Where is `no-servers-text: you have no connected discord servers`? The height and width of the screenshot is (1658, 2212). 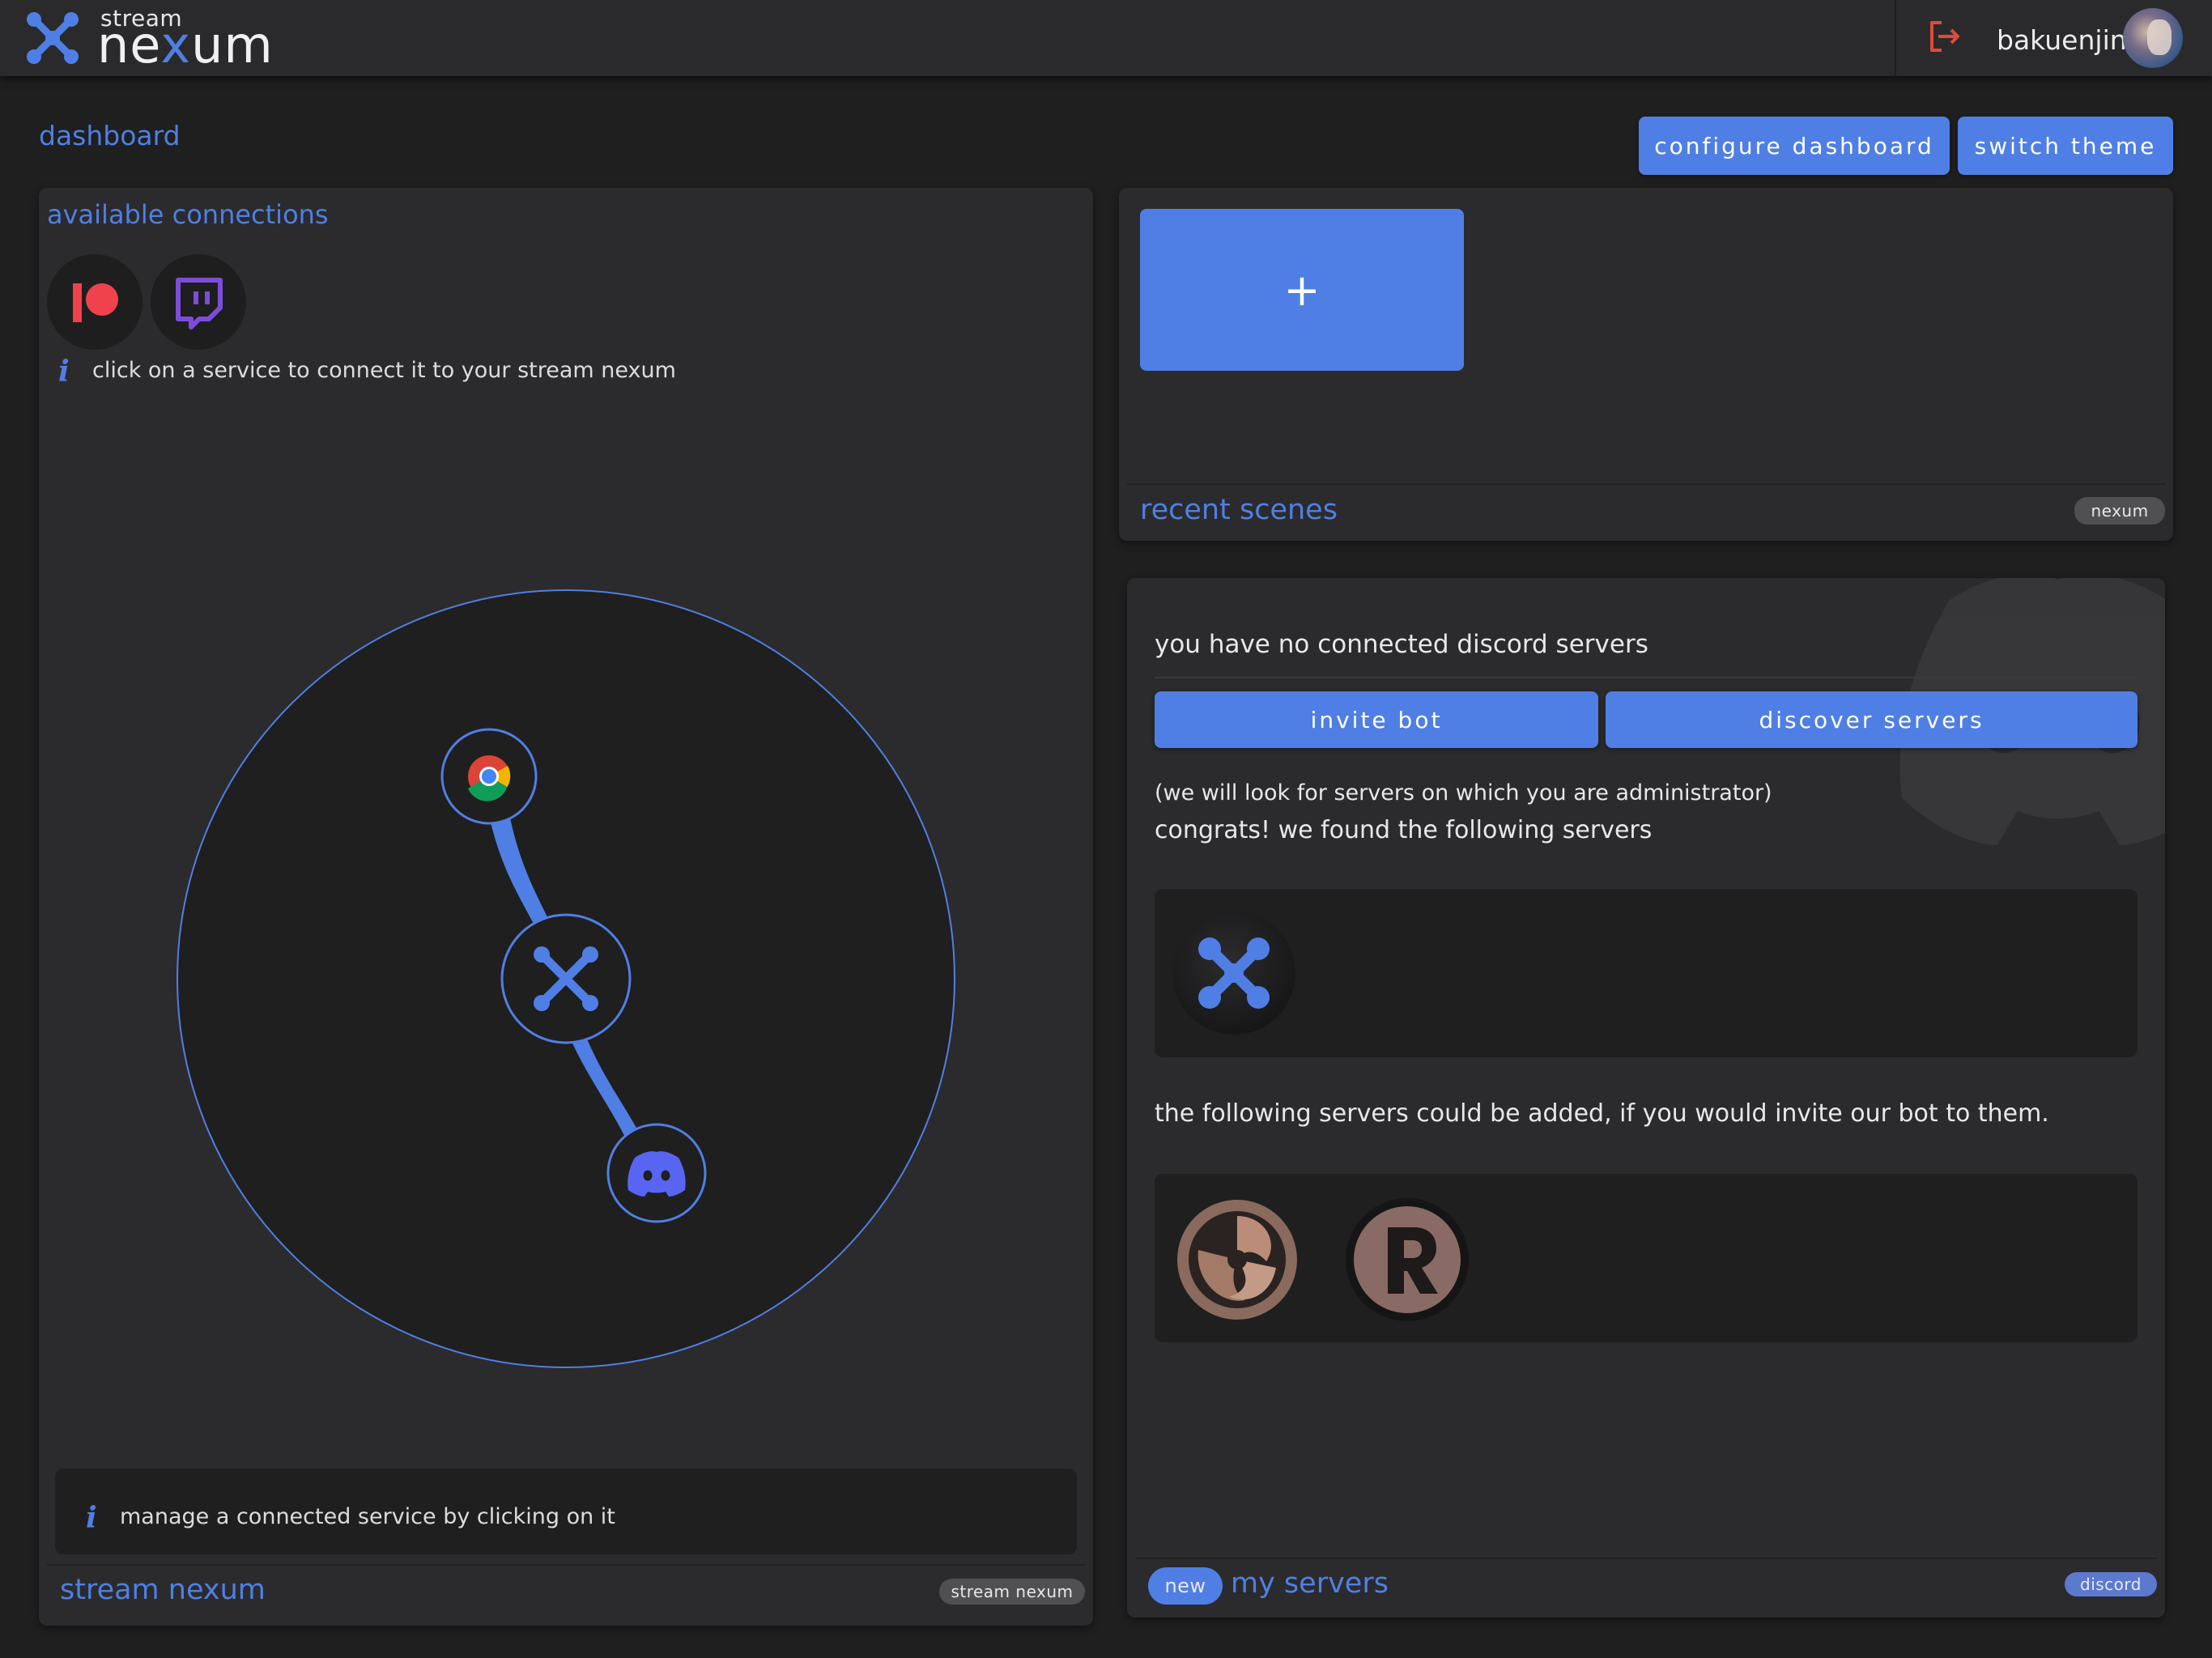 no-servers-text: you have no connected discord servers is located at coordinates (1402, 644).